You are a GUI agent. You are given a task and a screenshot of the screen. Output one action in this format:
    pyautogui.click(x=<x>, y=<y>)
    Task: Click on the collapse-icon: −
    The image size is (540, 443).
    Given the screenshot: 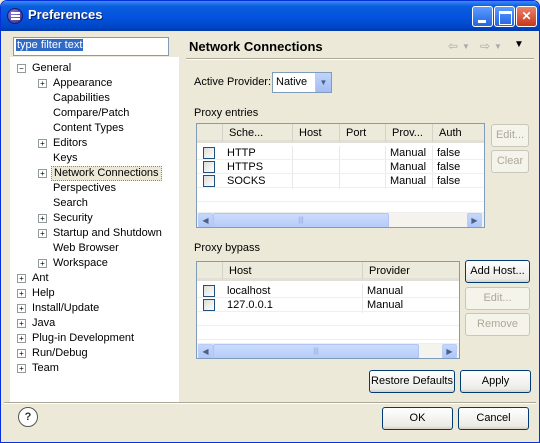 What is the action you would take?
    pyautogui.click(x=21, y=68)
    